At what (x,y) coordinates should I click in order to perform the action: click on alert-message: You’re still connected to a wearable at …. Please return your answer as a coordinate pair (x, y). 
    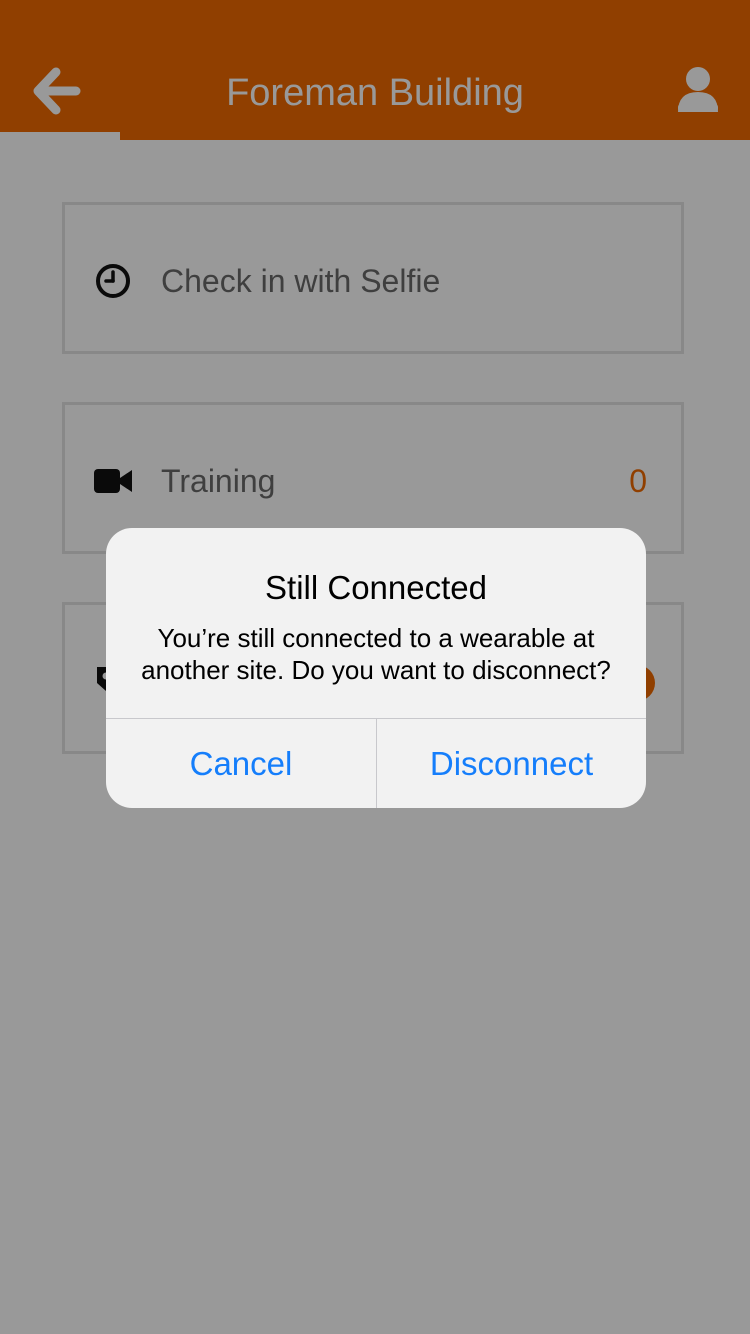
    Looking at the image, I should click on (376, 654).